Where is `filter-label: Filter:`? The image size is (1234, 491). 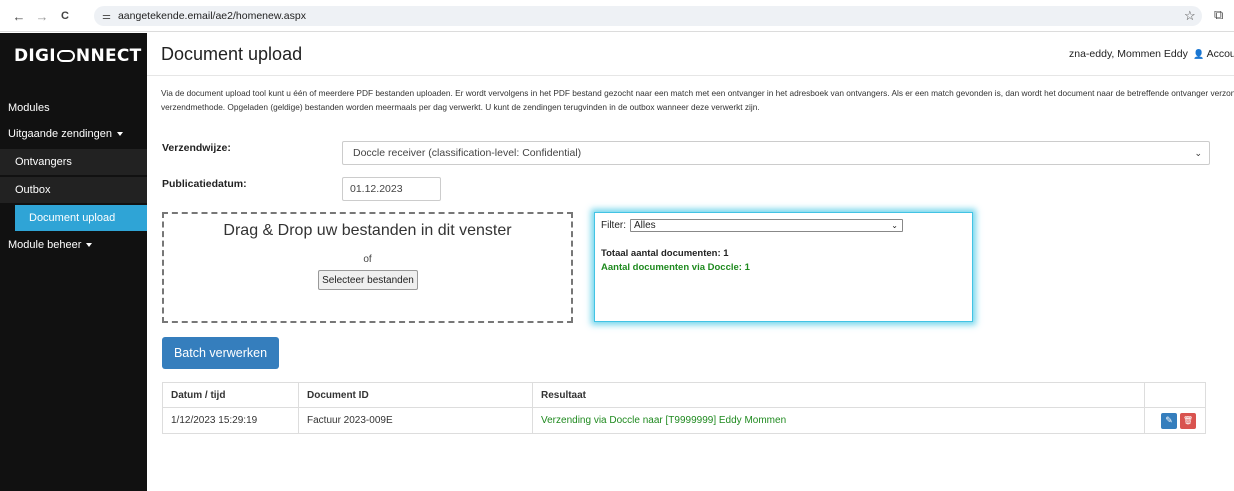 filter-label: Filter: is located at coordinates (613, 225).